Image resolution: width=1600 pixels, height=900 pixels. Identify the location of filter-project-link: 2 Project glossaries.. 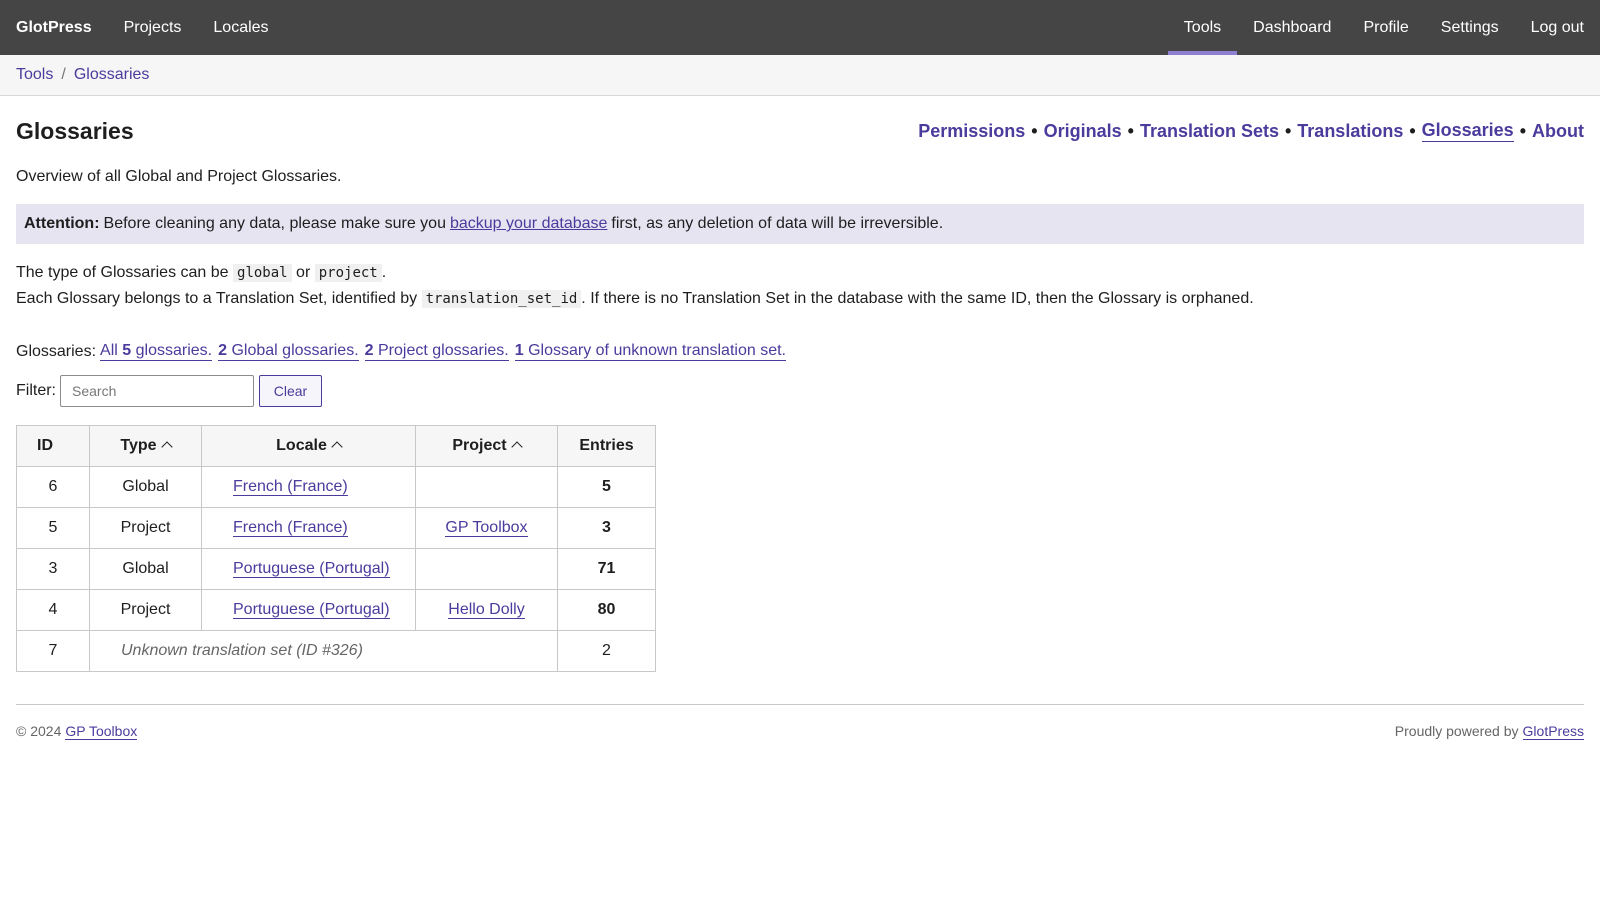
(436, 351).